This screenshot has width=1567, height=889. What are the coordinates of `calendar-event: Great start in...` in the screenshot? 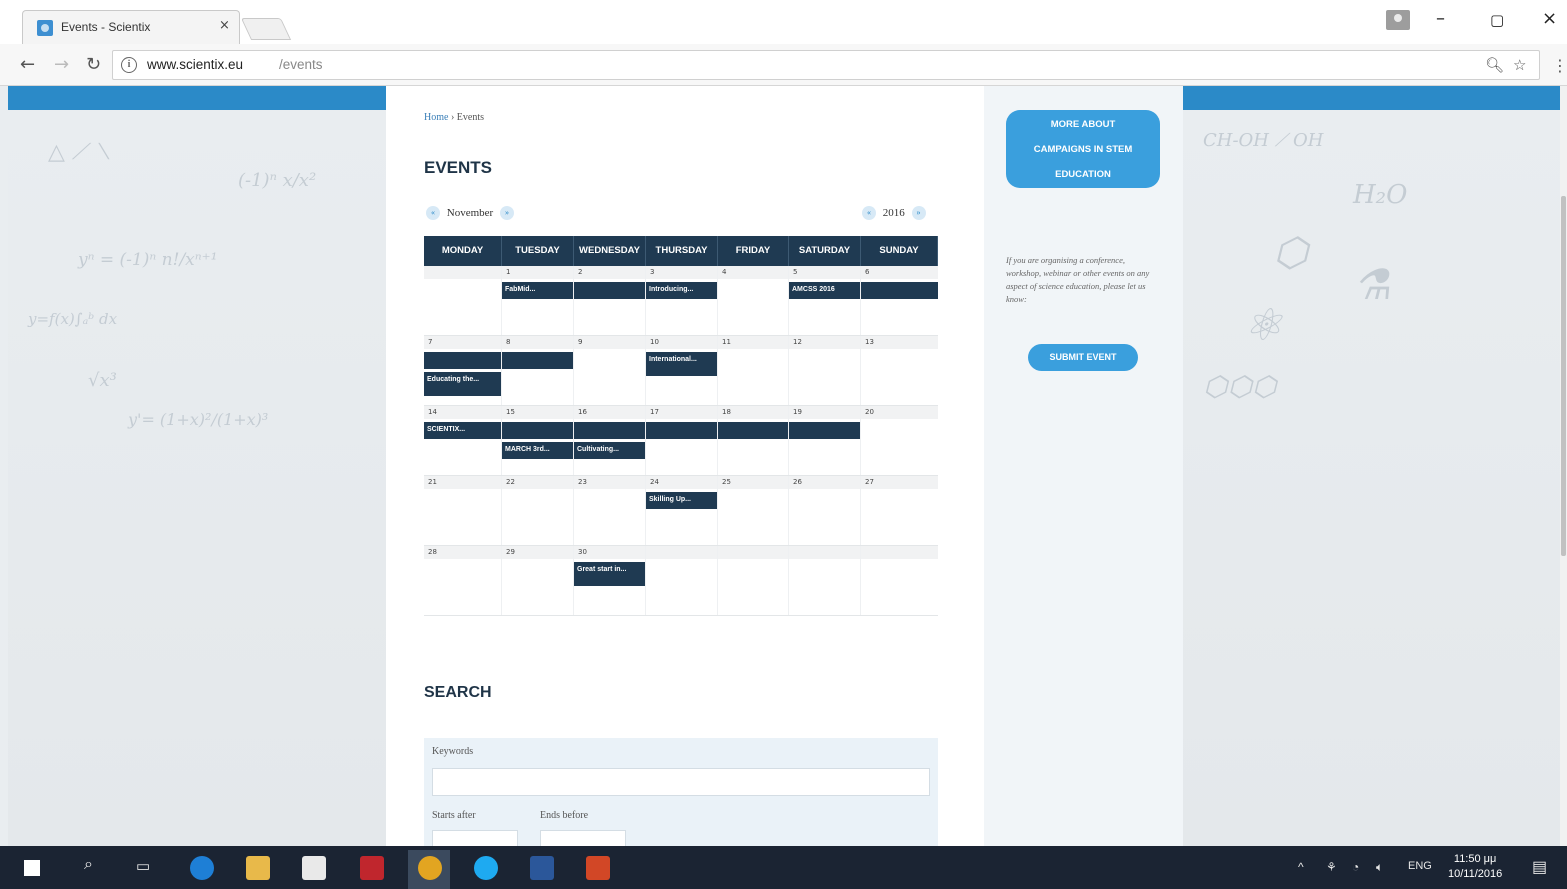 It's located at (609, 574).